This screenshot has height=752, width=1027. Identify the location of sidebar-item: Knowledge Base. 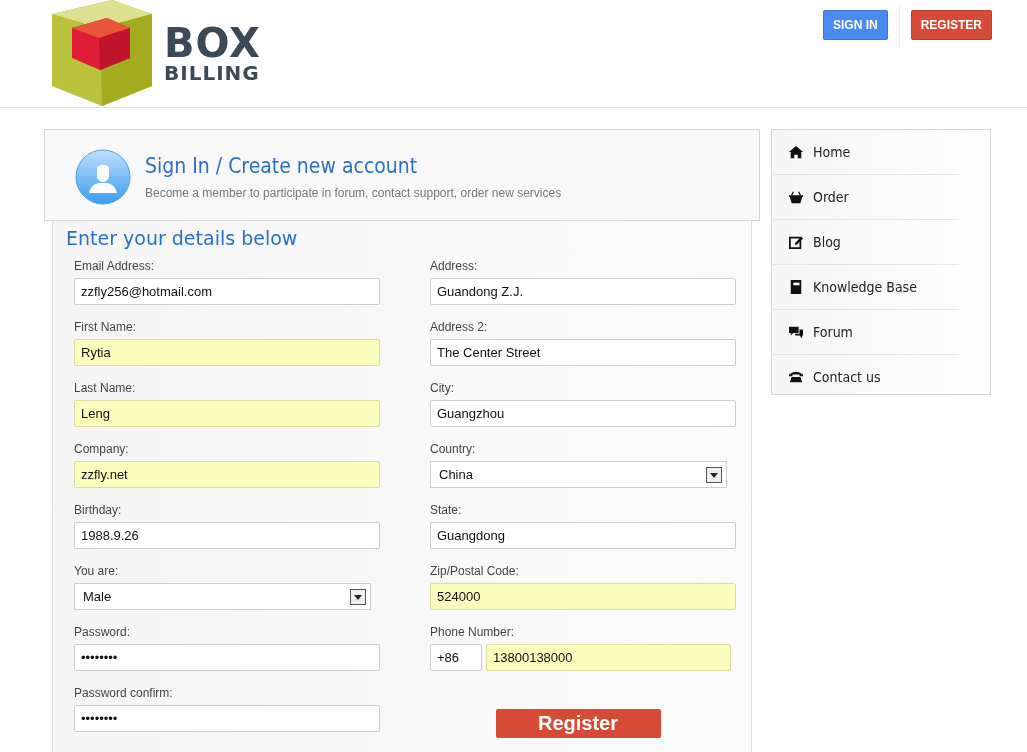
(866, 287).